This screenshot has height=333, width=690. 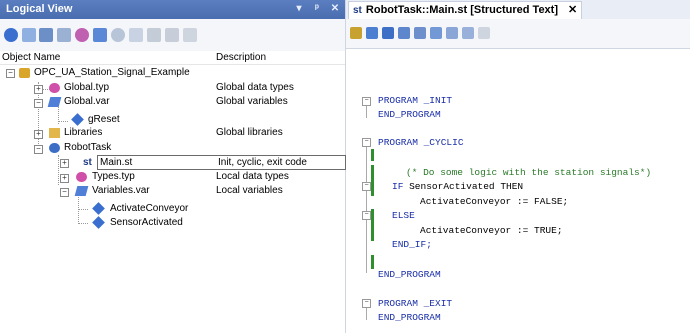 I want to click on editor-tab-title: RobotTask::Main.st [Structured Text], so click(x=462, y=10).